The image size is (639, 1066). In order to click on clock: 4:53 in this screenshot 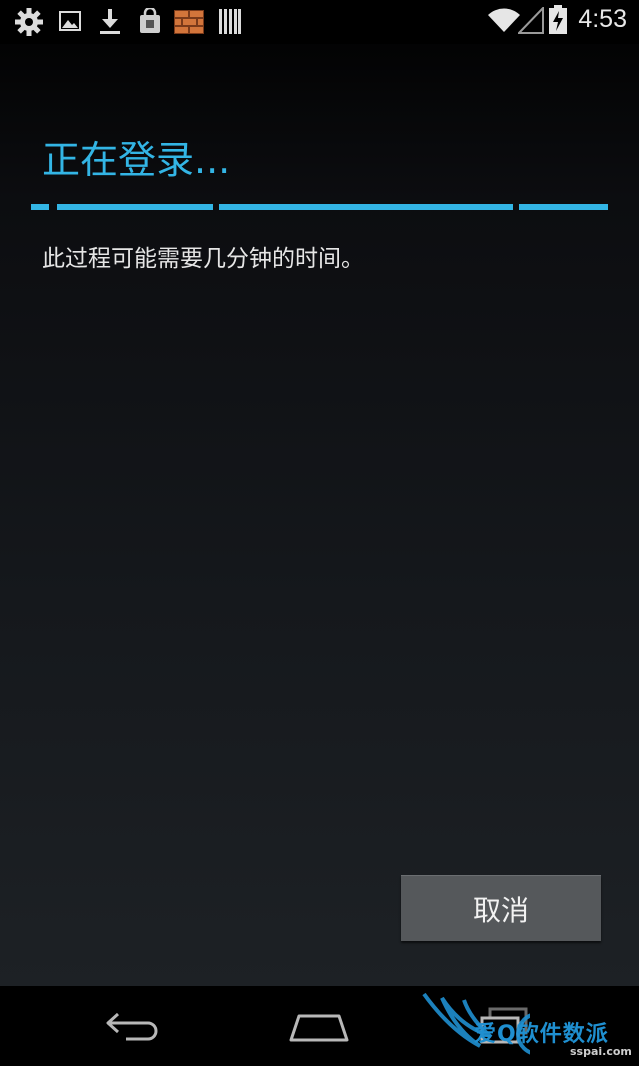, I will do `click(602, 19)`.